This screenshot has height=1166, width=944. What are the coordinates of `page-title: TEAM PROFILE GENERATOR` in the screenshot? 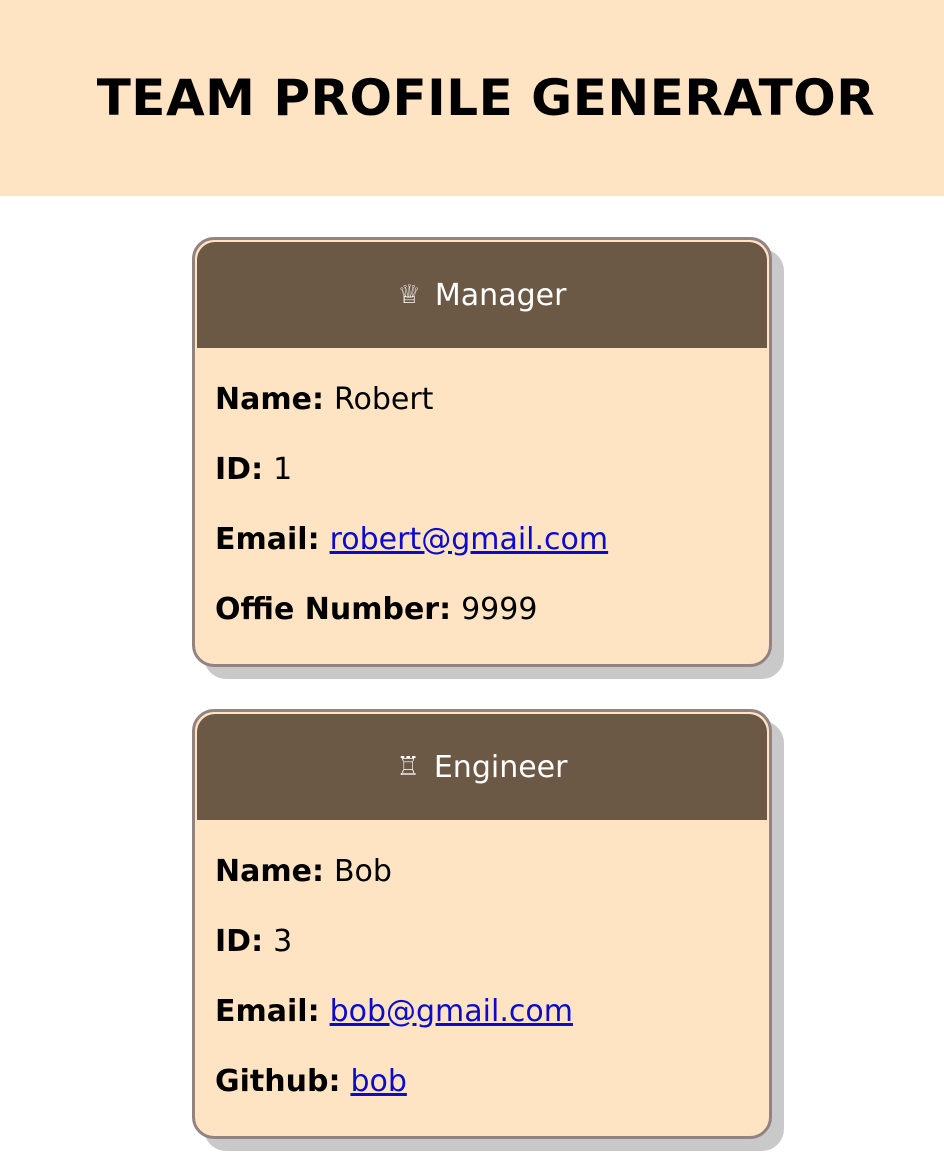 It's located at (486, 98).